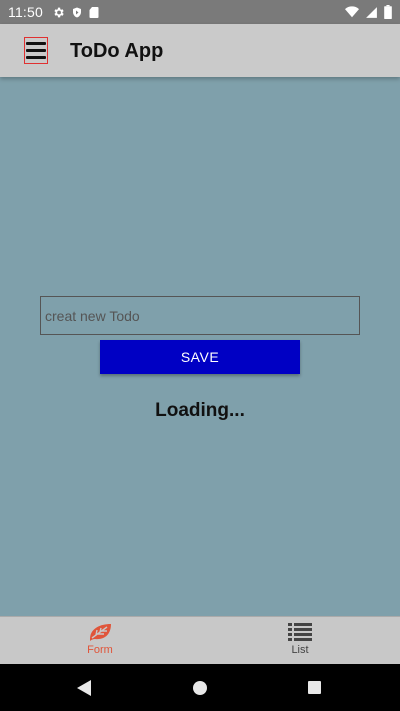 The width and height of the screenshot is (400, 711). What do you see at coordinates (371, 12) in the screenshot?
I see `signal-icon` at bounding box center [371, 12].